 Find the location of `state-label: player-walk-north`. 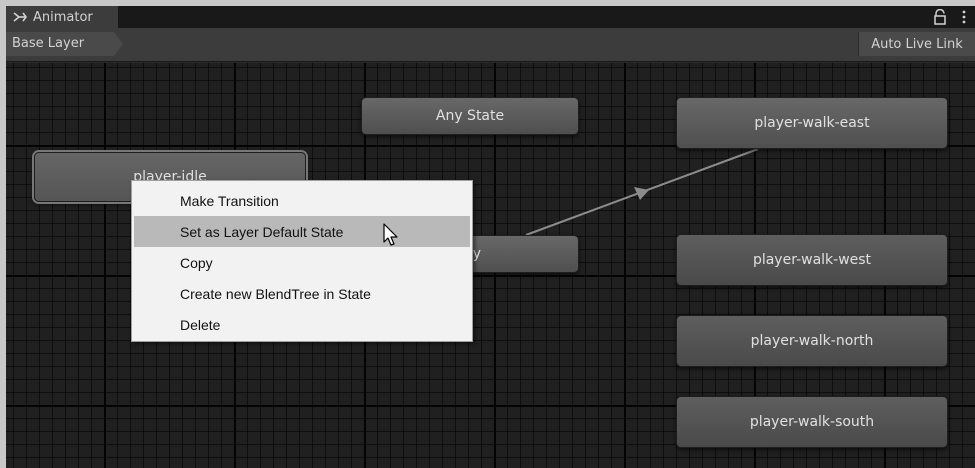

state-label: player-walk-north is located at coordinates (812, 341).